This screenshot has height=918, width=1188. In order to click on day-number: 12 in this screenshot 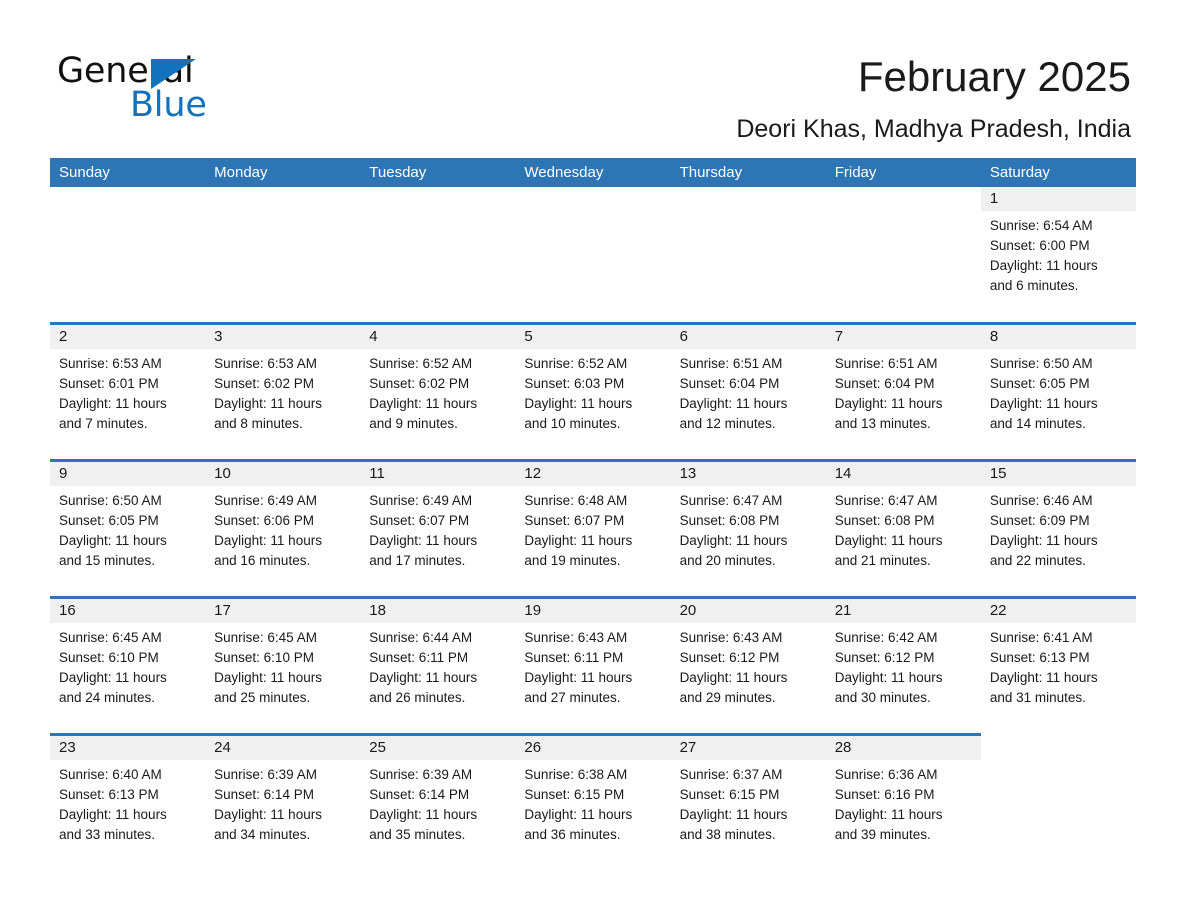, I will do `click(593, 474)`.